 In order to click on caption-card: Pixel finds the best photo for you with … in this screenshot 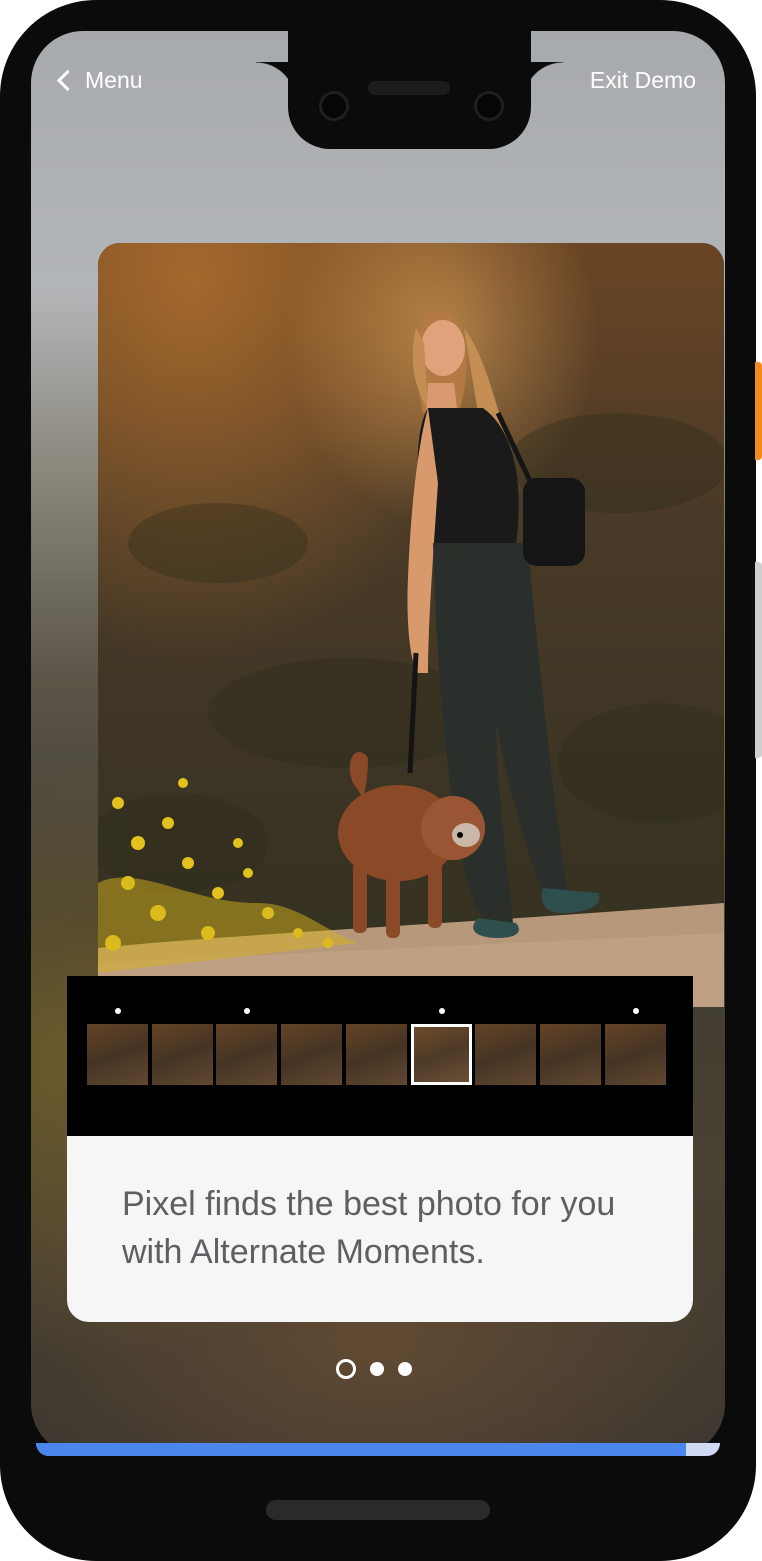, I will do `click(380, 1229)`.